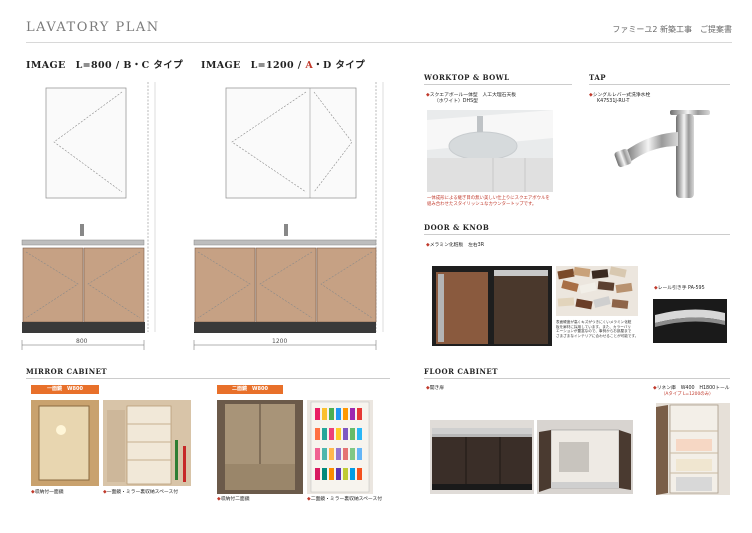  Describe the element at coordinates (93, 27) in the screenshot. I see `page-title: LAVATORY PLAN` at that location.